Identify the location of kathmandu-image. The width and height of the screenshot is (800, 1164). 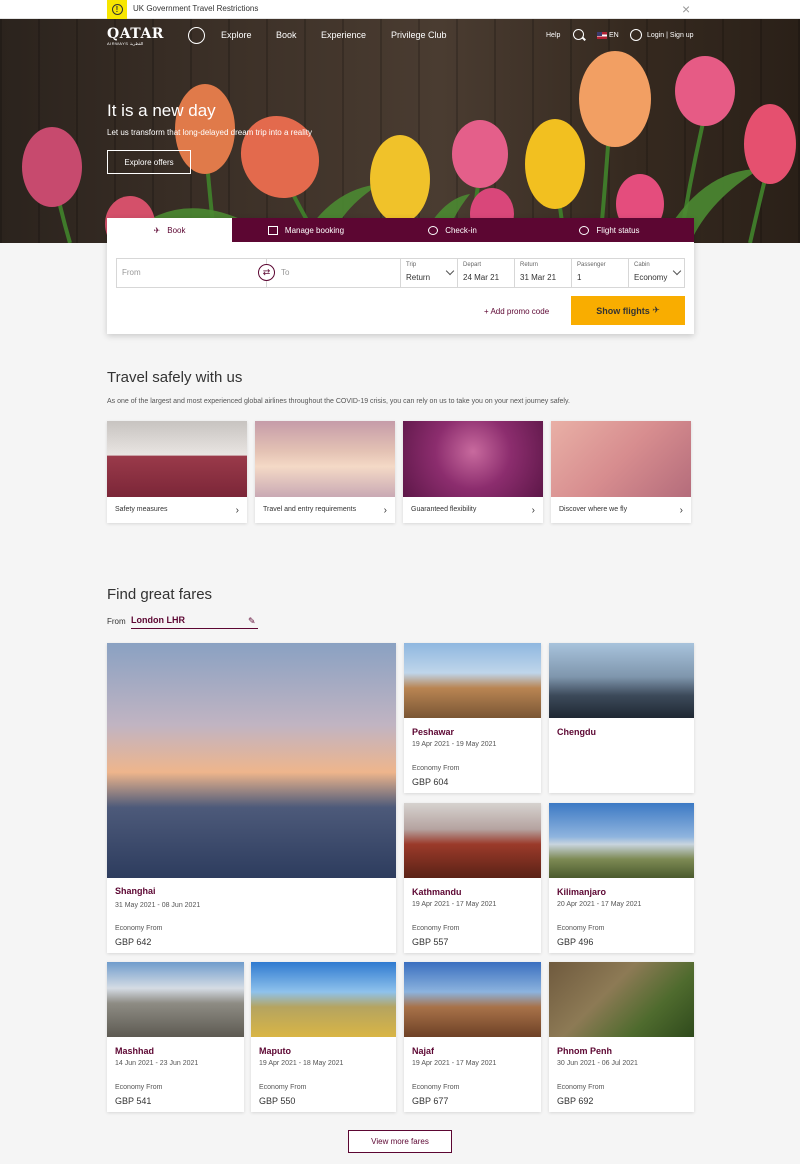
(472, 840).